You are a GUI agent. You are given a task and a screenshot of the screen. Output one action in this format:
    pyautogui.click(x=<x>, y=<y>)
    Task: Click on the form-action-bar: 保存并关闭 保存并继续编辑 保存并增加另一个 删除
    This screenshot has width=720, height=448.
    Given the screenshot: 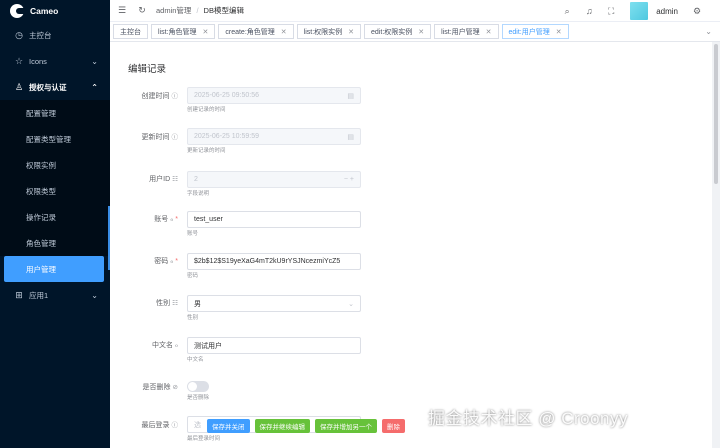 What is the action you would take?
    pyautogui.click(x=306, y=426)
    